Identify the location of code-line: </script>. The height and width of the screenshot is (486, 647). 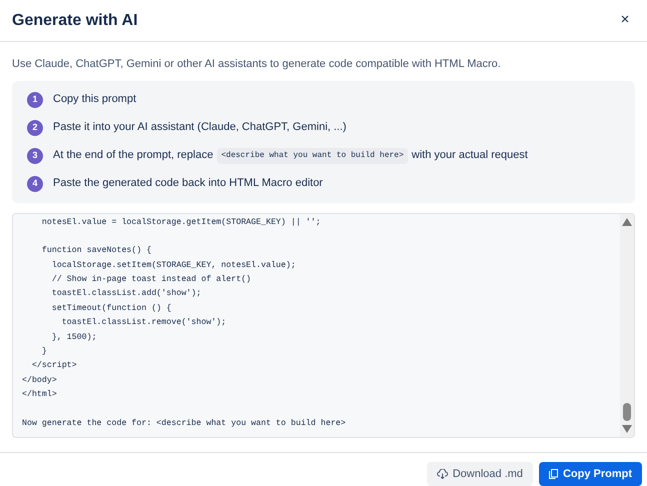
(54, 366).